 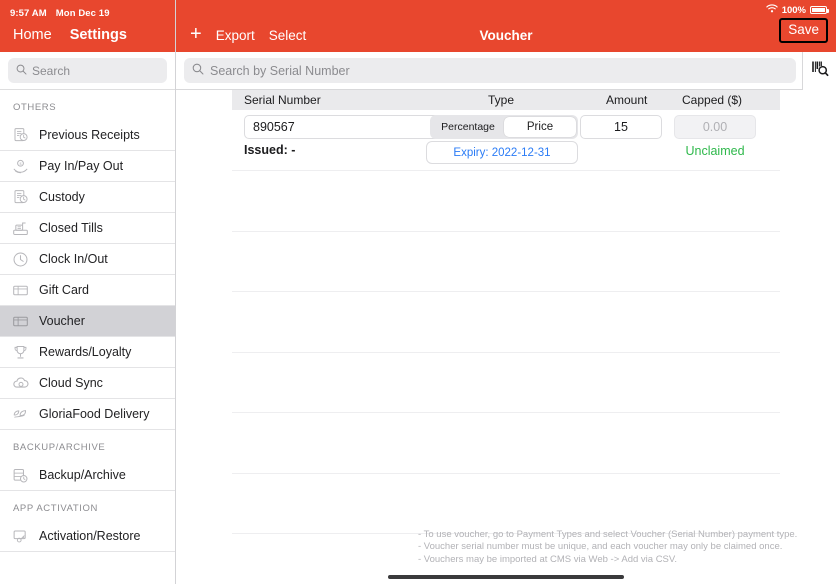 I want to click on hand-coin-icon: $, so click(x=20, y=166).